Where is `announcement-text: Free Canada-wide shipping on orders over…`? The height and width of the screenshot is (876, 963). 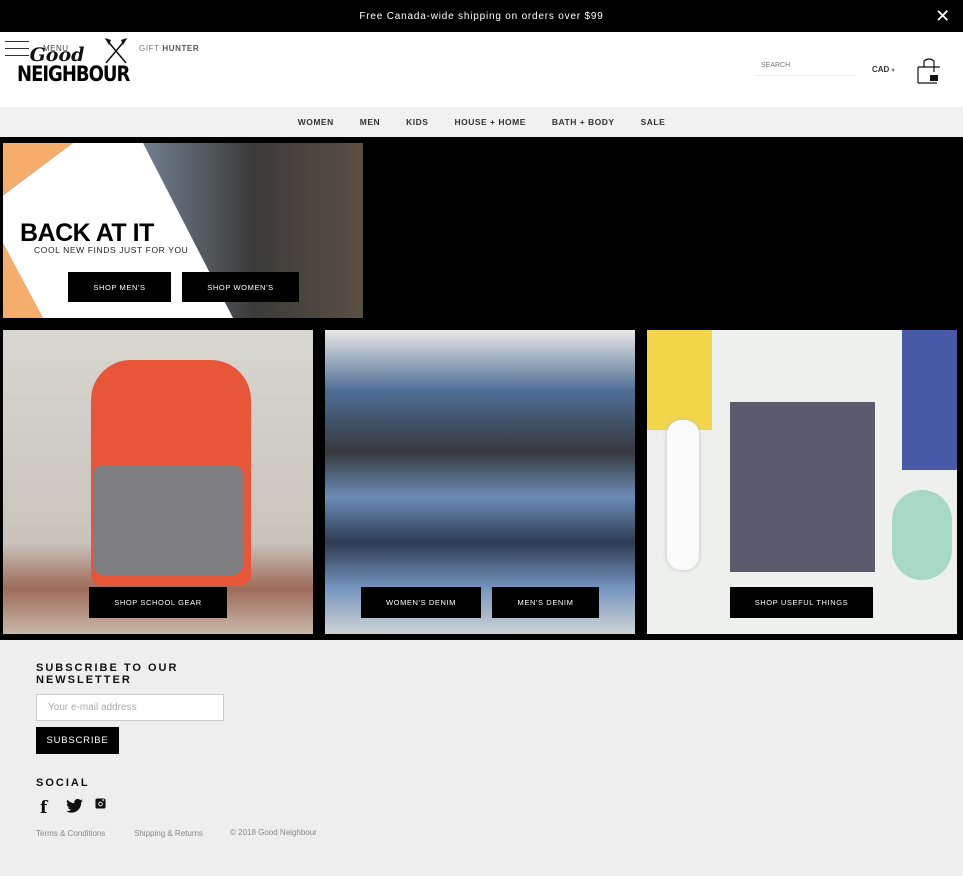
announcement-text: Free Canada-wide shipping on orders over… is located at coordinates (481, 16).